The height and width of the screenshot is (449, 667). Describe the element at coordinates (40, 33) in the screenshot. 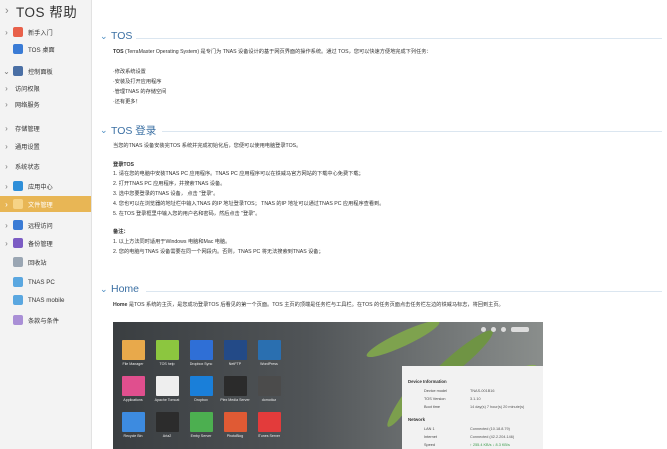

I see `sidebar-item-label: 新手入门` at that location.